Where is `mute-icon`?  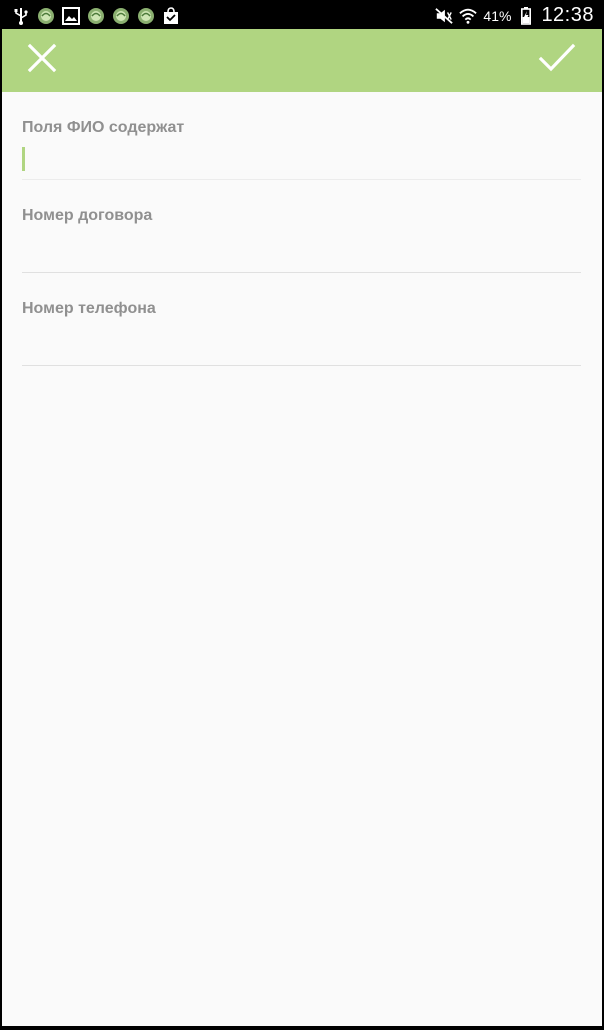 mute-icon is located at coordinates (444, 16).